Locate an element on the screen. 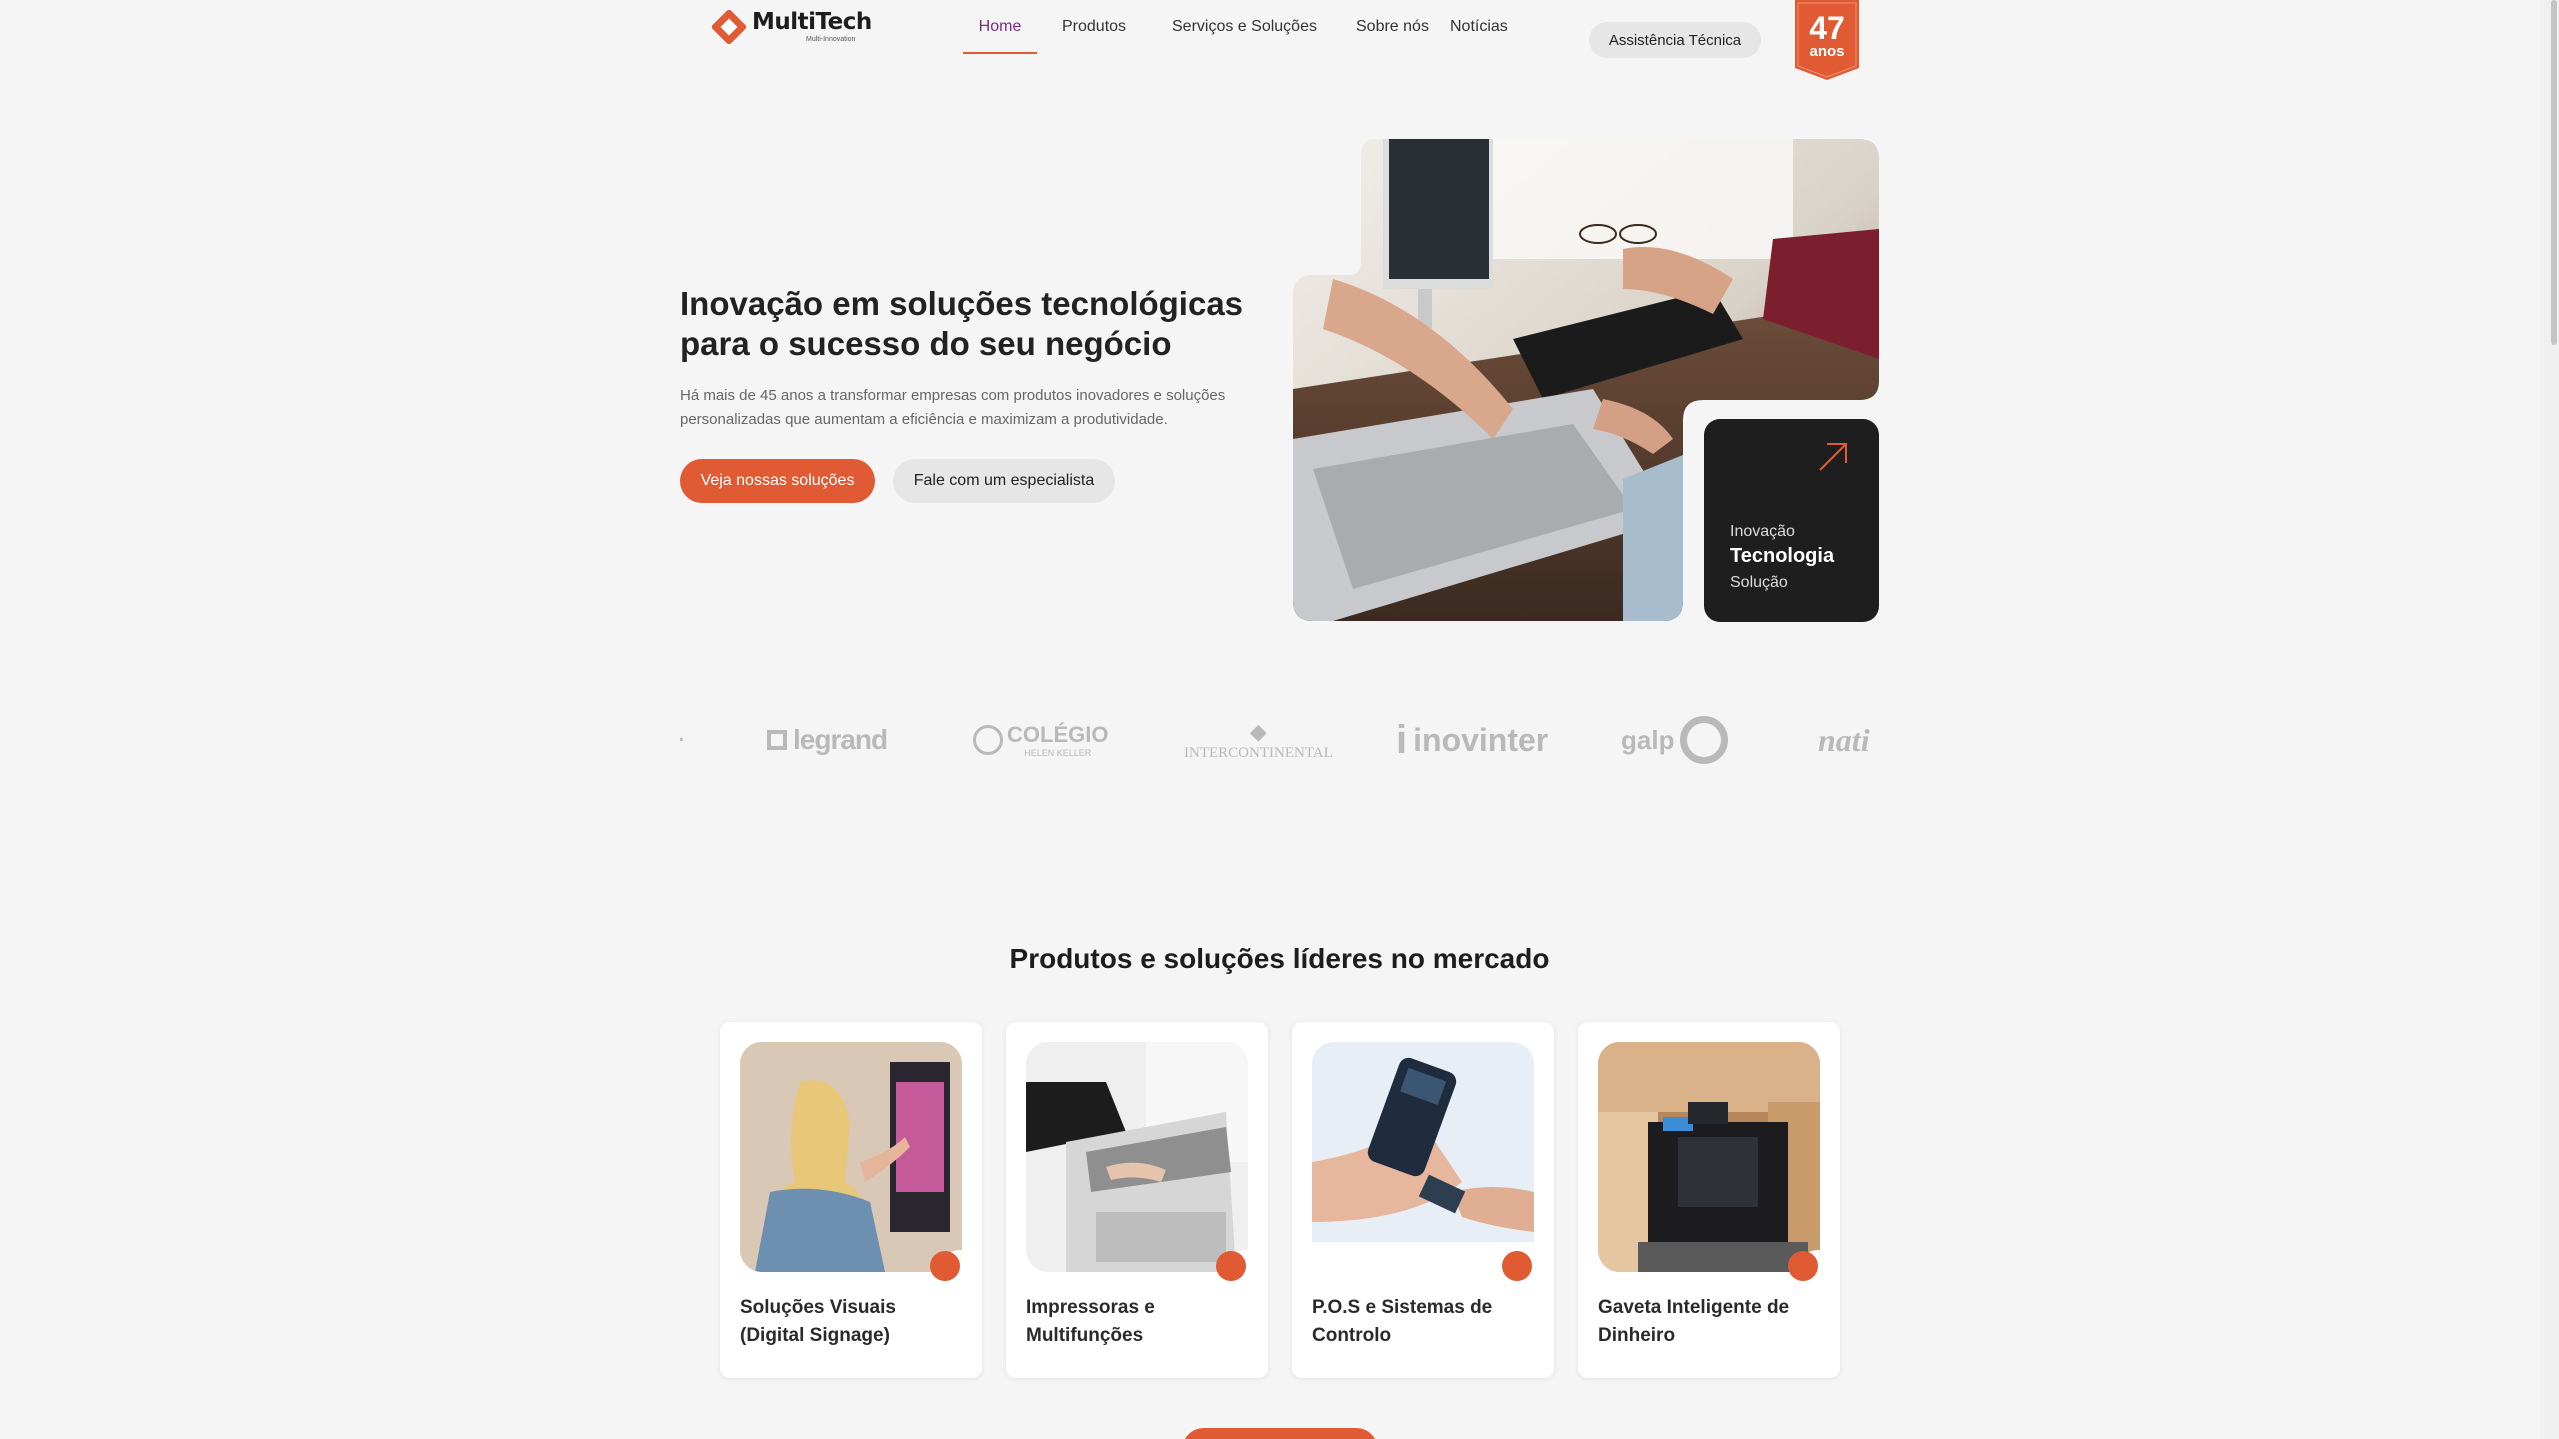 The height and width of the screenshot is (1439, 2559). product-title: Gaveta Inteligente de Dinheiro is located at coordinates (1694, 1321).